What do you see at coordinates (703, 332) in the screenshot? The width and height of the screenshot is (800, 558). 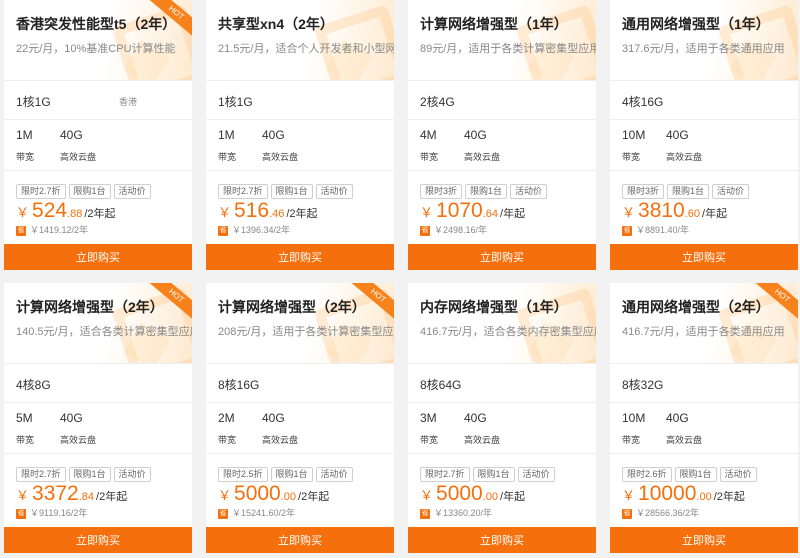 I see `product-description: 416.7元/月，适用于各类通用应用` at bounding box center [703, 332].